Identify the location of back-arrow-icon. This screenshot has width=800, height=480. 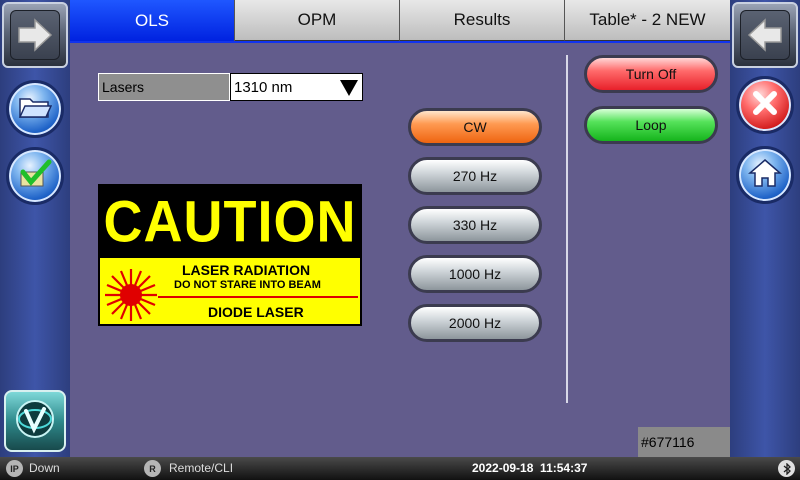
(765, 35).